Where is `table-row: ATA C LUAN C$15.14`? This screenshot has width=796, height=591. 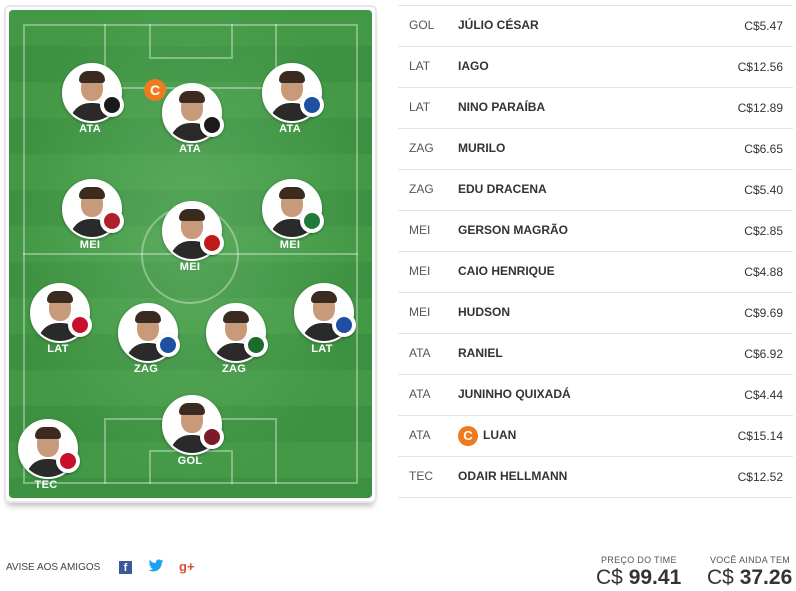
table-row: ATA C LUAN C$15.14 is located at coordinates (595, 436).